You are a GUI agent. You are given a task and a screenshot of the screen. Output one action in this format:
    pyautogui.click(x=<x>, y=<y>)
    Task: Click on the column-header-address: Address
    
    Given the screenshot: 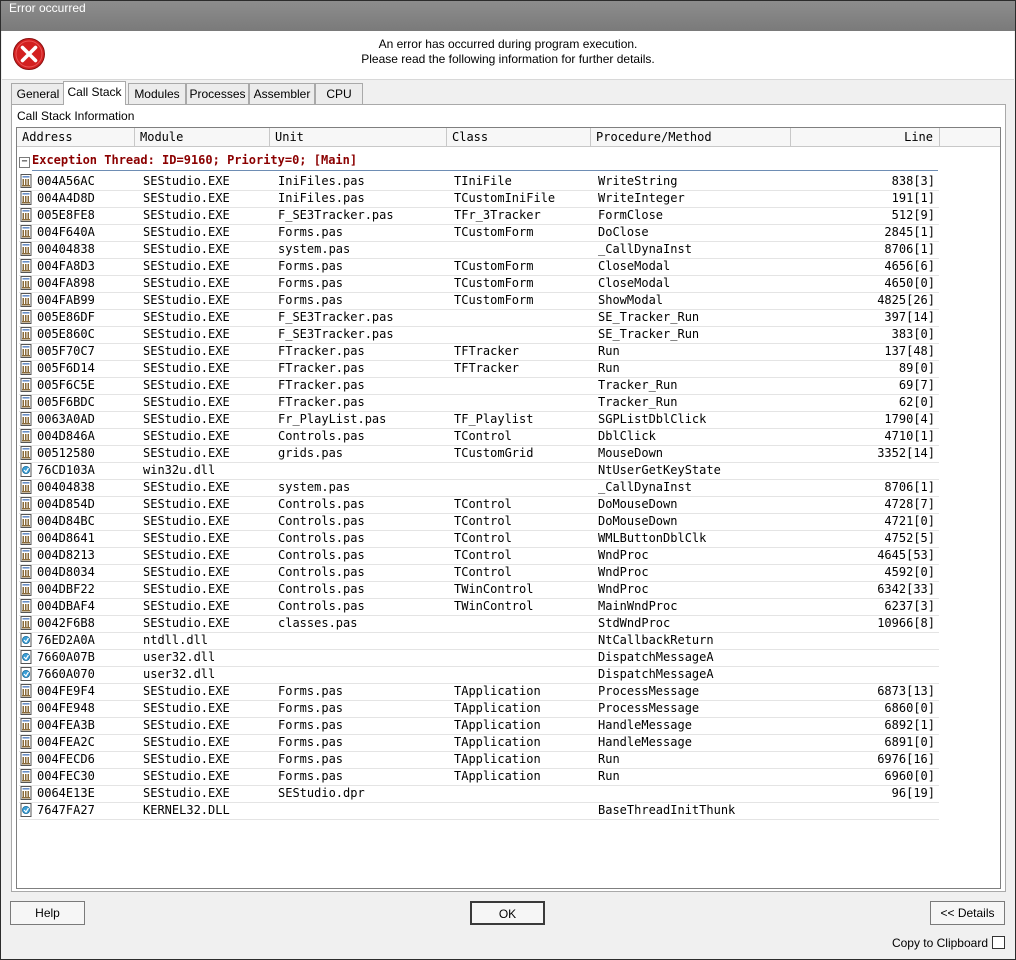 What is the action you would take?
    pyautogui.click(x=76, y=137)
    